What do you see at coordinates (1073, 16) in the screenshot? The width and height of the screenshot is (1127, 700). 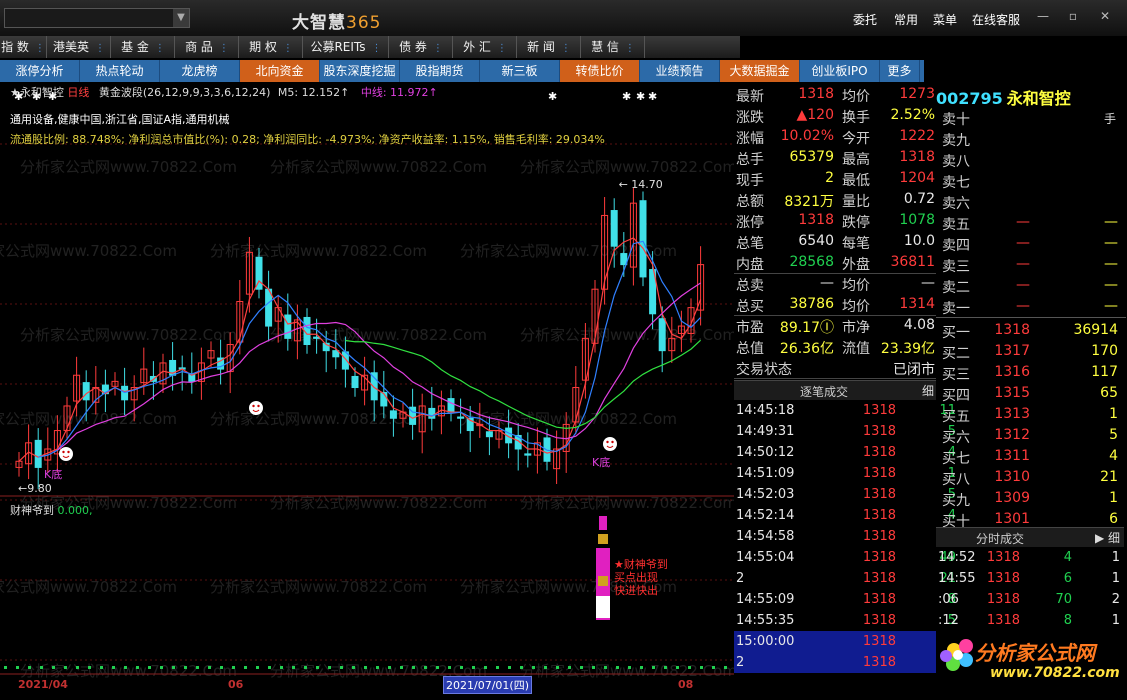 I see `maximize-icon: ▫` at bounding box center [1073, 16].